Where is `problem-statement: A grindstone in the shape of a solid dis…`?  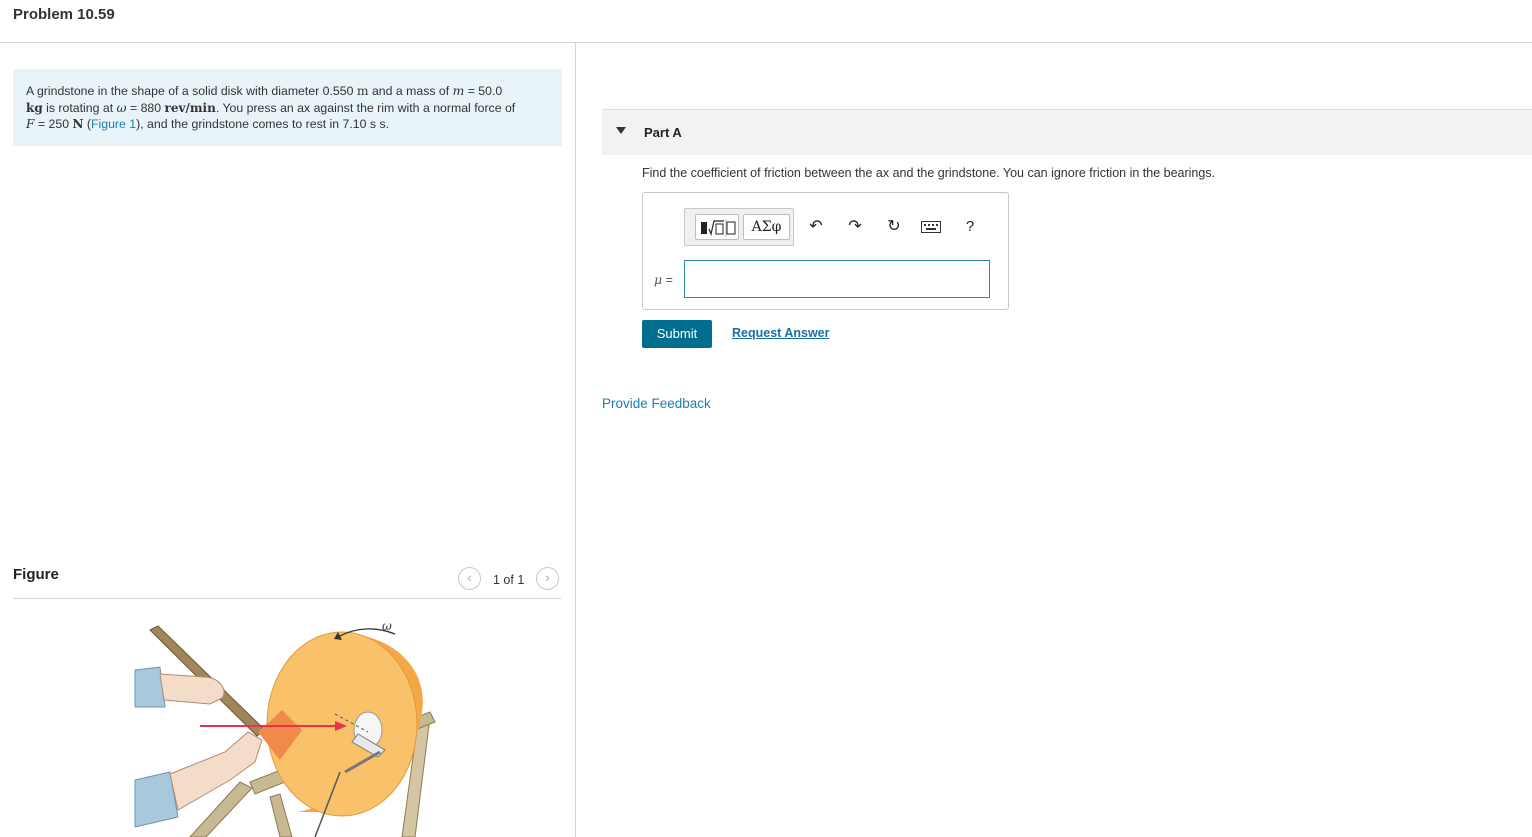
problem-statement: A grindstone in the shape of a solid dis… is located at coordinates (287, 107).